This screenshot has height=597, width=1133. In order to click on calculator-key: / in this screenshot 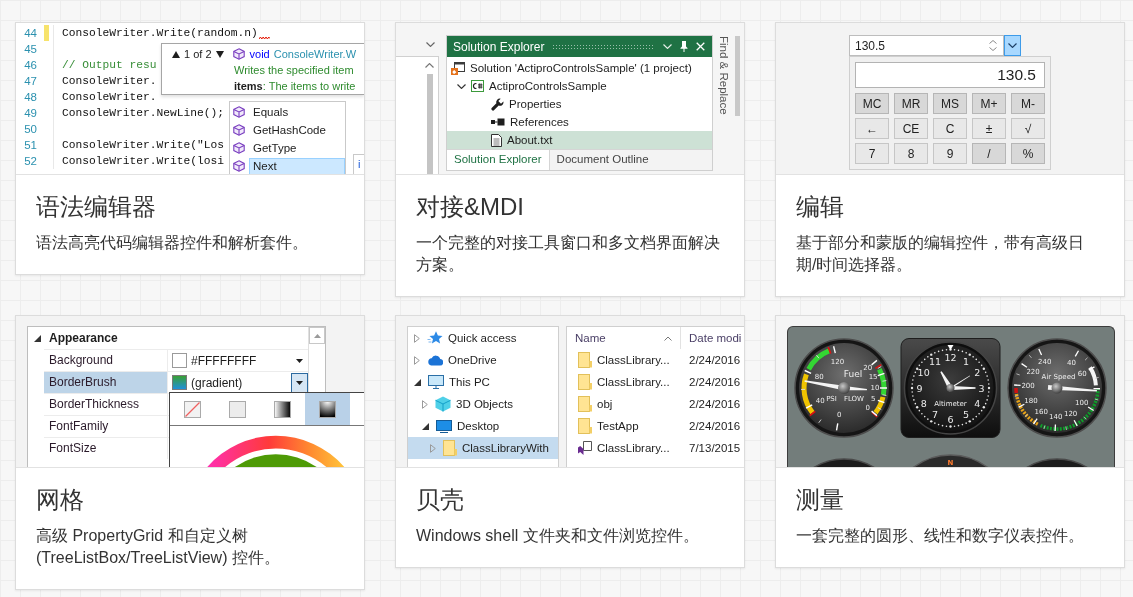, I will do `click(989, 153)`.